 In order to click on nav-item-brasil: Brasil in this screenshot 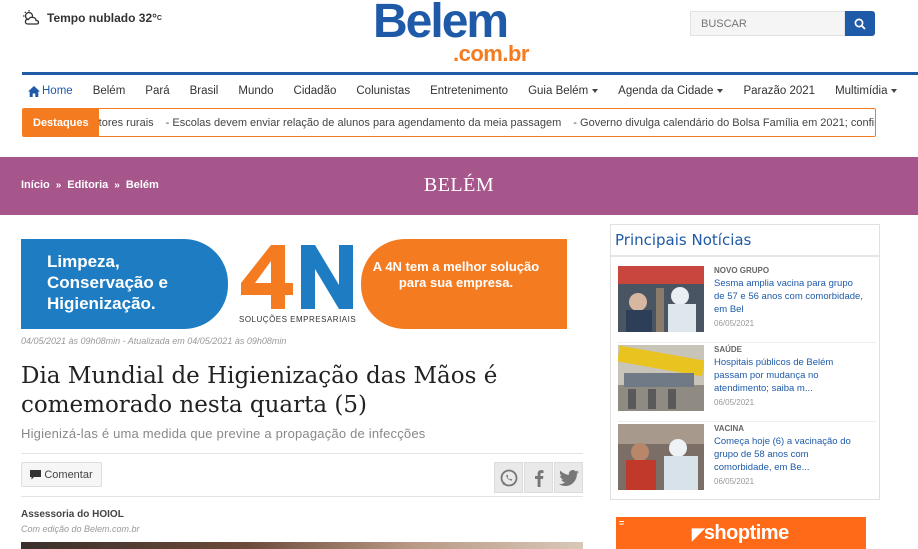, I will do `click(204, 91)`.